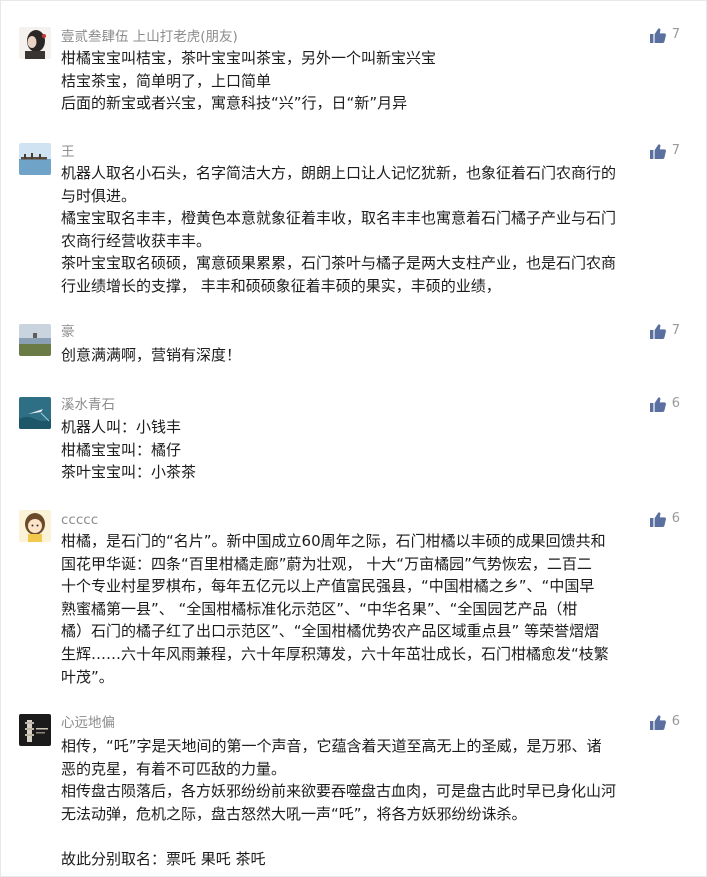  Describe the element at coordinates (339, 791) in the screenshot. I see `comment-line: 相传盘古陨落后，各方妖邪纷纷前来欲要吞噬盘古血肉，可是盘古此时早已身化山河` at that location.